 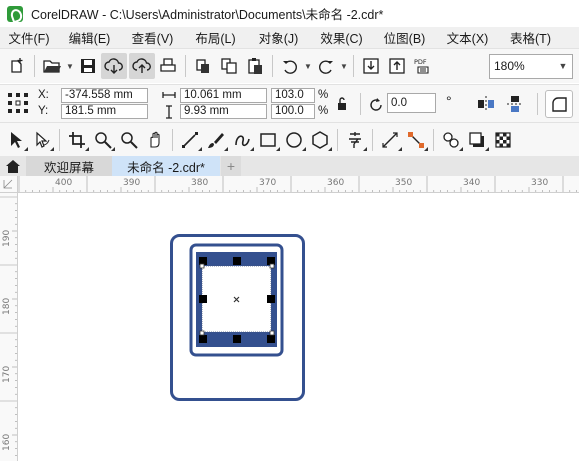 I want to click on percent-label: %, so click(x=323, y=95).